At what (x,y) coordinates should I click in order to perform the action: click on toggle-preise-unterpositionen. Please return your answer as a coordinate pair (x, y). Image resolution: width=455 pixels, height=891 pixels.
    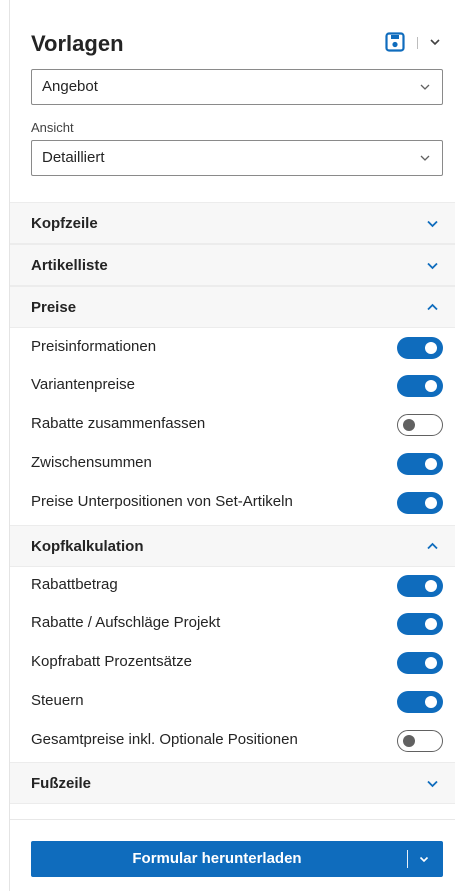
    Looking at the image, I should click on (420, 503).